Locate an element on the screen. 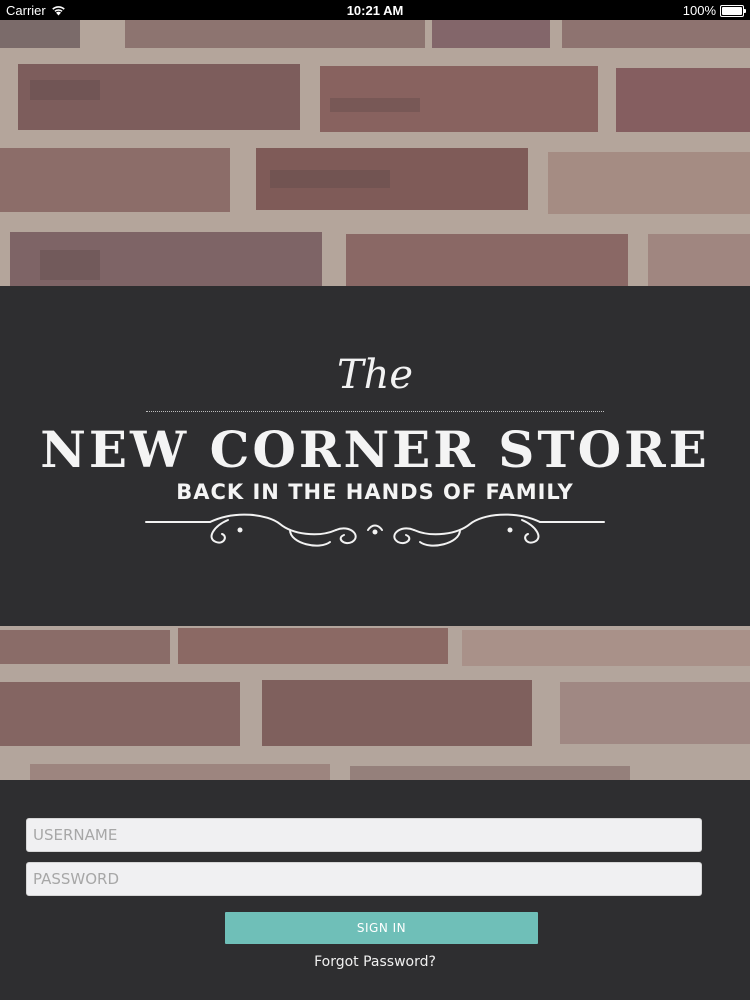  logo-title: NEW CORNER STORE is located at coordinates (375, 449).